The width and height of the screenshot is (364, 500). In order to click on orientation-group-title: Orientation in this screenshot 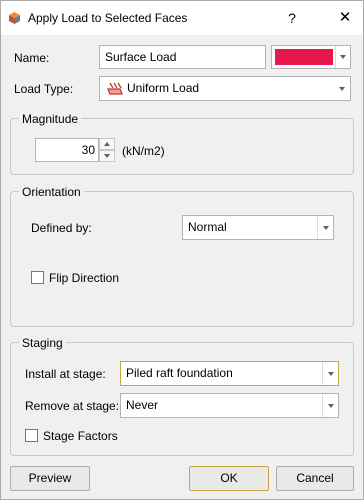, I will do `click(51, 192)`.